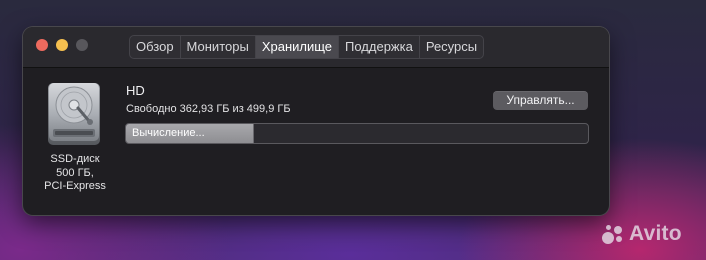 The width and height of the screenshot is (706, 260). Describe the element at coordinates (42, 45) in the screenshot. I see `close-button` at that location.